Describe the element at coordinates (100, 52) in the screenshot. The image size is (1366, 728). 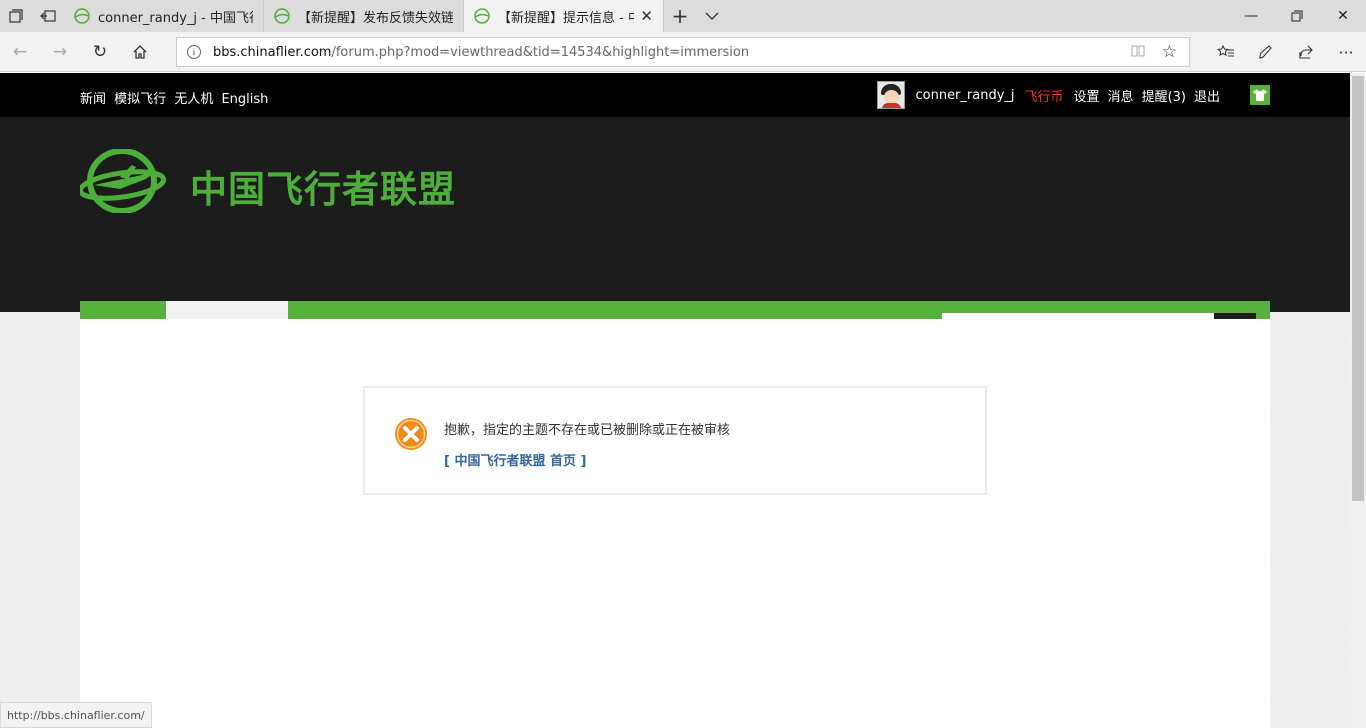
I see `refresh-icon: ↻` at that location.